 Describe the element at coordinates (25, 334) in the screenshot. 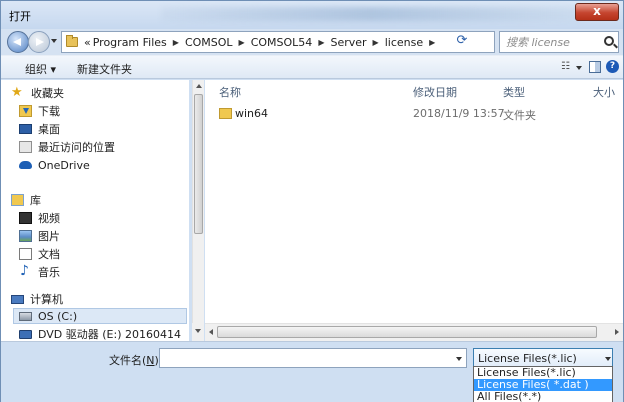

I see `dvd-drive-icon` at that location.